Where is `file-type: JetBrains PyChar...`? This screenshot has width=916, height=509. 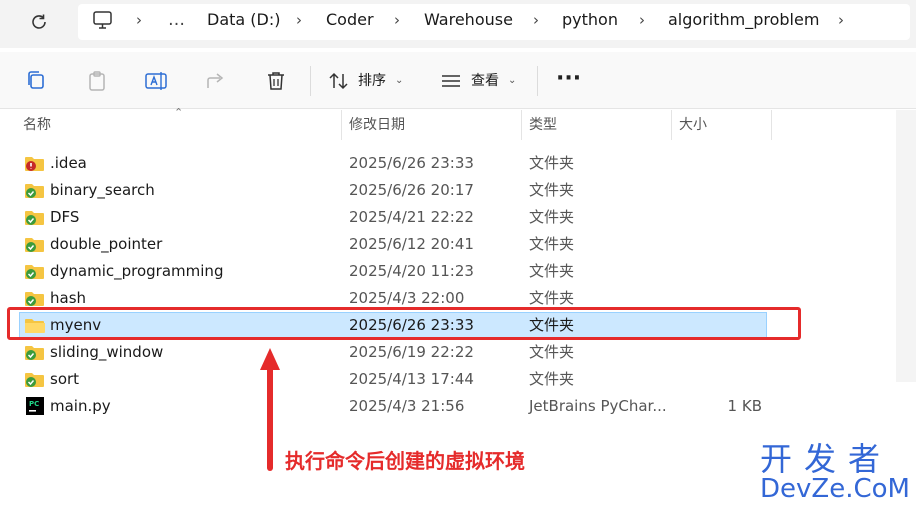 file-type: JetBrains PyChar... is located at coordinates (598, 406).